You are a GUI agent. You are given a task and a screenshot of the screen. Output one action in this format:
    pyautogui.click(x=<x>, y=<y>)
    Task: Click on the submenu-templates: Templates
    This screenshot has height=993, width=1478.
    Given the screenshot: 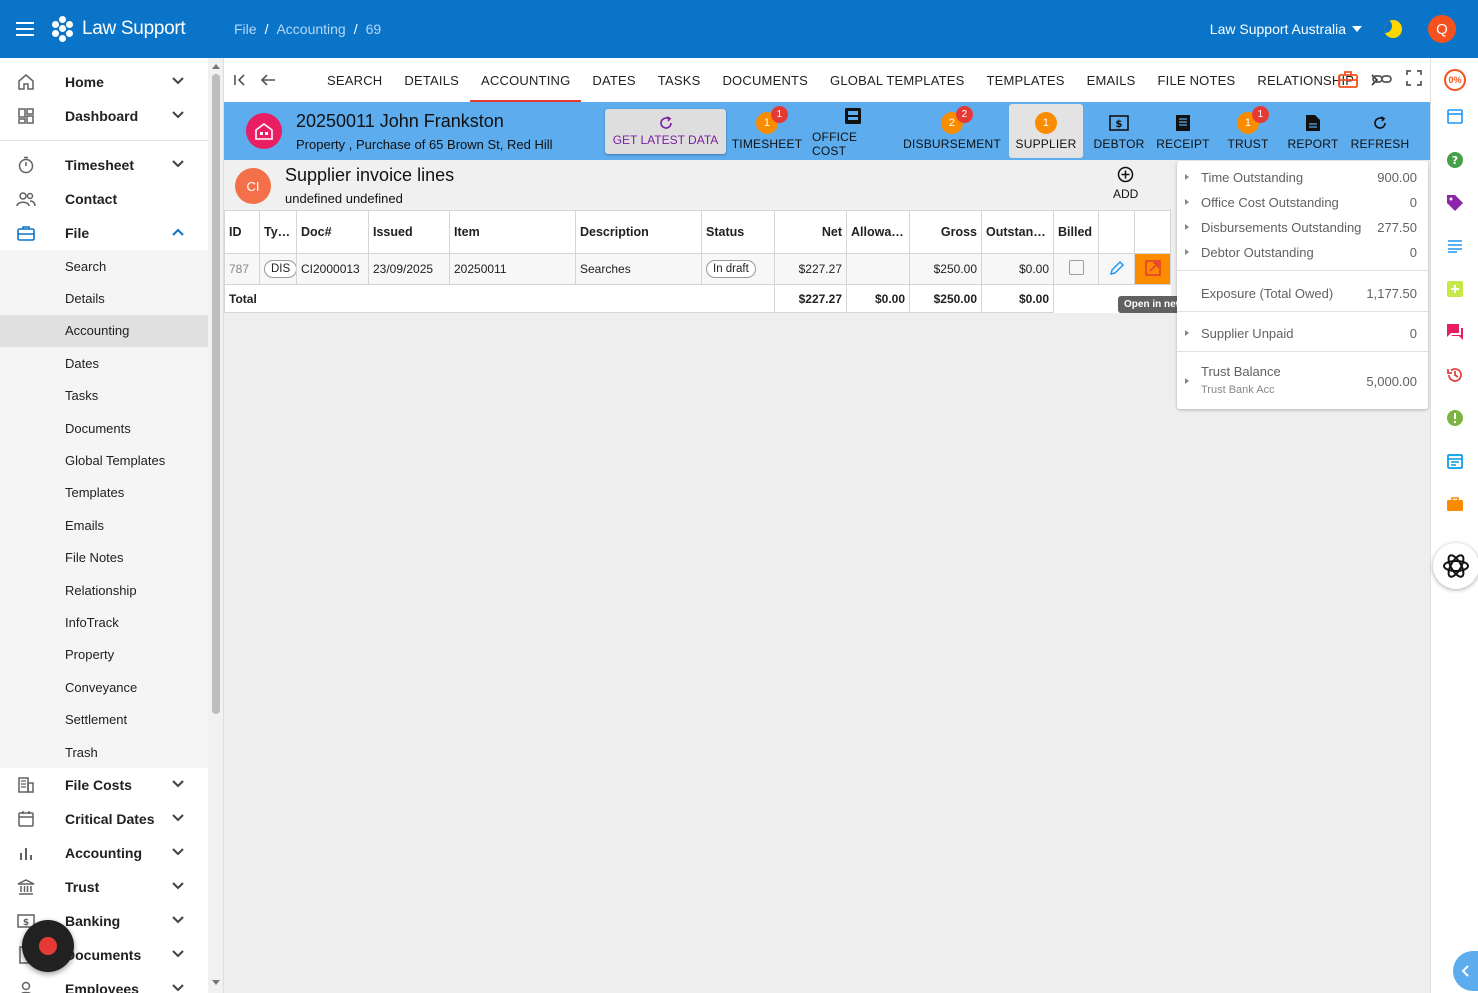 What is the action you would take?
    pyautogui.click(x=104, y=493)
    